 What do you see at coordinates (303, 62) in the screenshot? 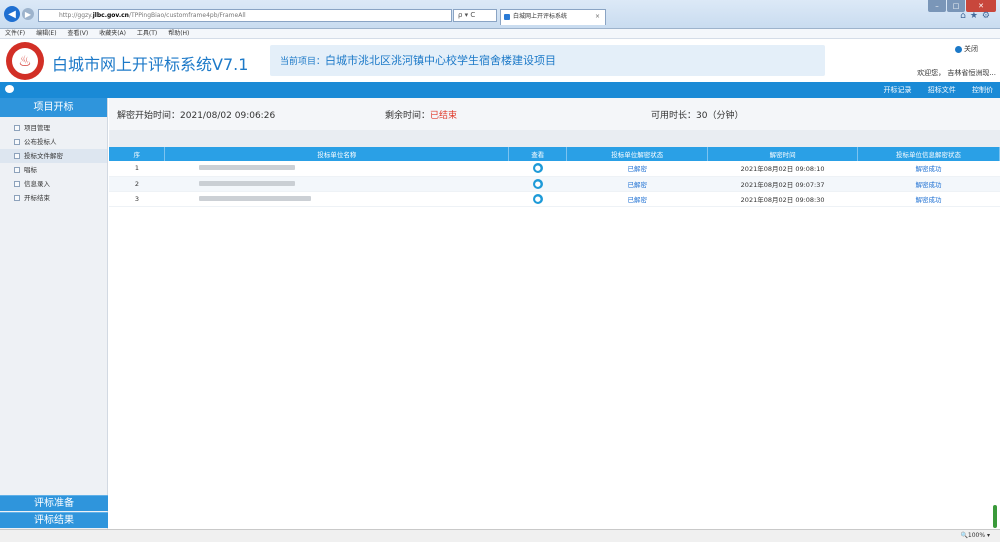
I see `project-label: 当前项目：` at bounding box center [303, 62].